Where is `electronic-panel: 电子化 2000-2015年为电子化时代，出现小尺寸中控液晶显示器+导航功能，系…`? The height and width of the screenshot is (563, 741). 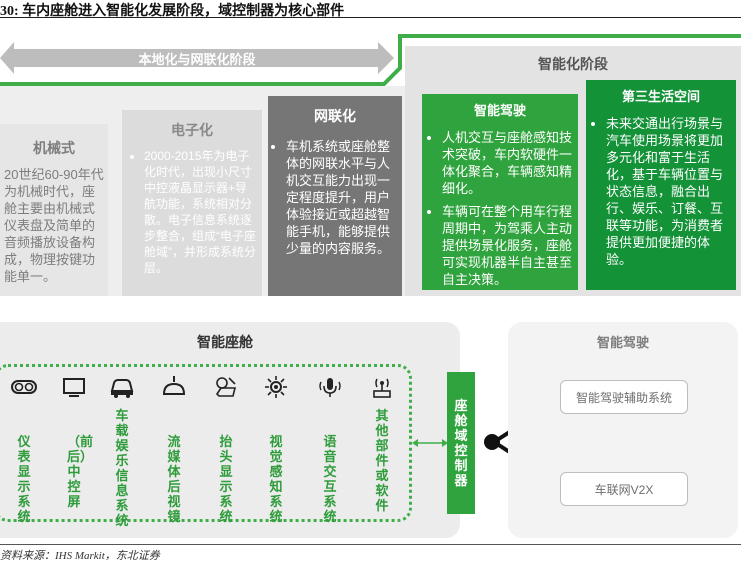 electronic-panel: 电子化 2000-2015年为电子化时代，出现小尺寸中控液晶显示器+导航功能，系… is located at coordinates (192, 203).